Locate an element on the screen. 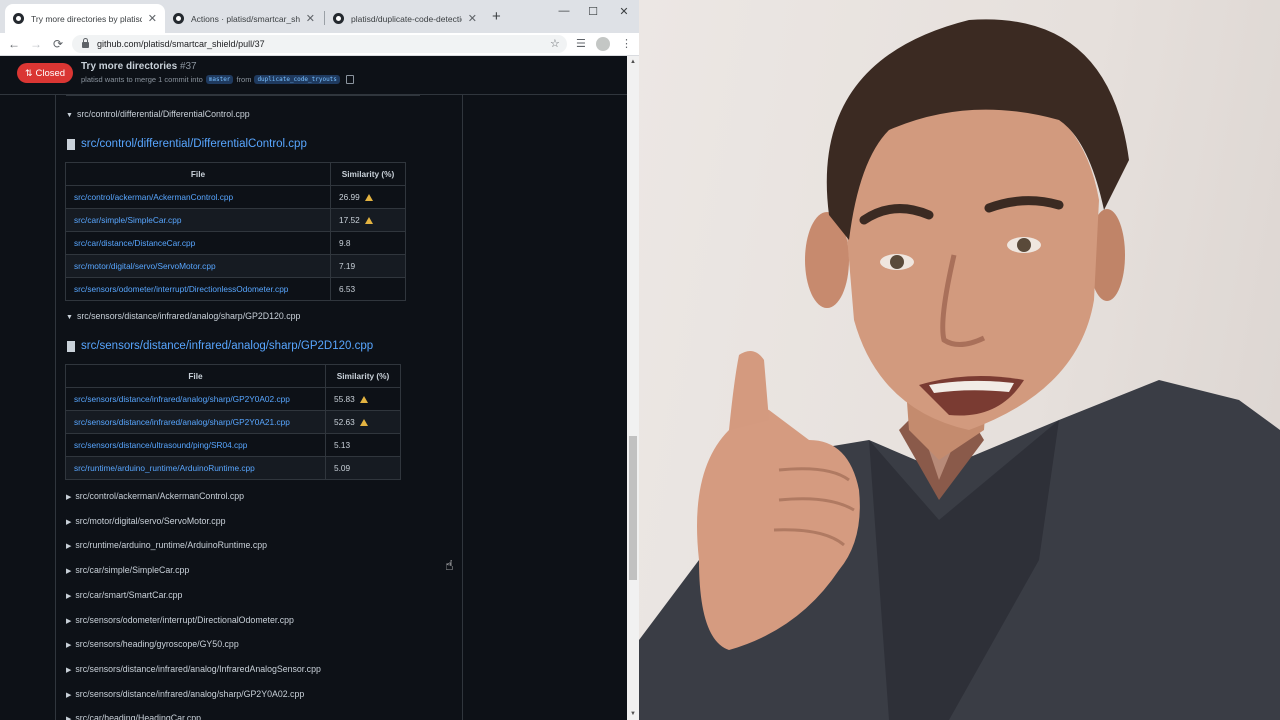  bookmark-star-icon: ☆ is located at coordinates (555, 44).